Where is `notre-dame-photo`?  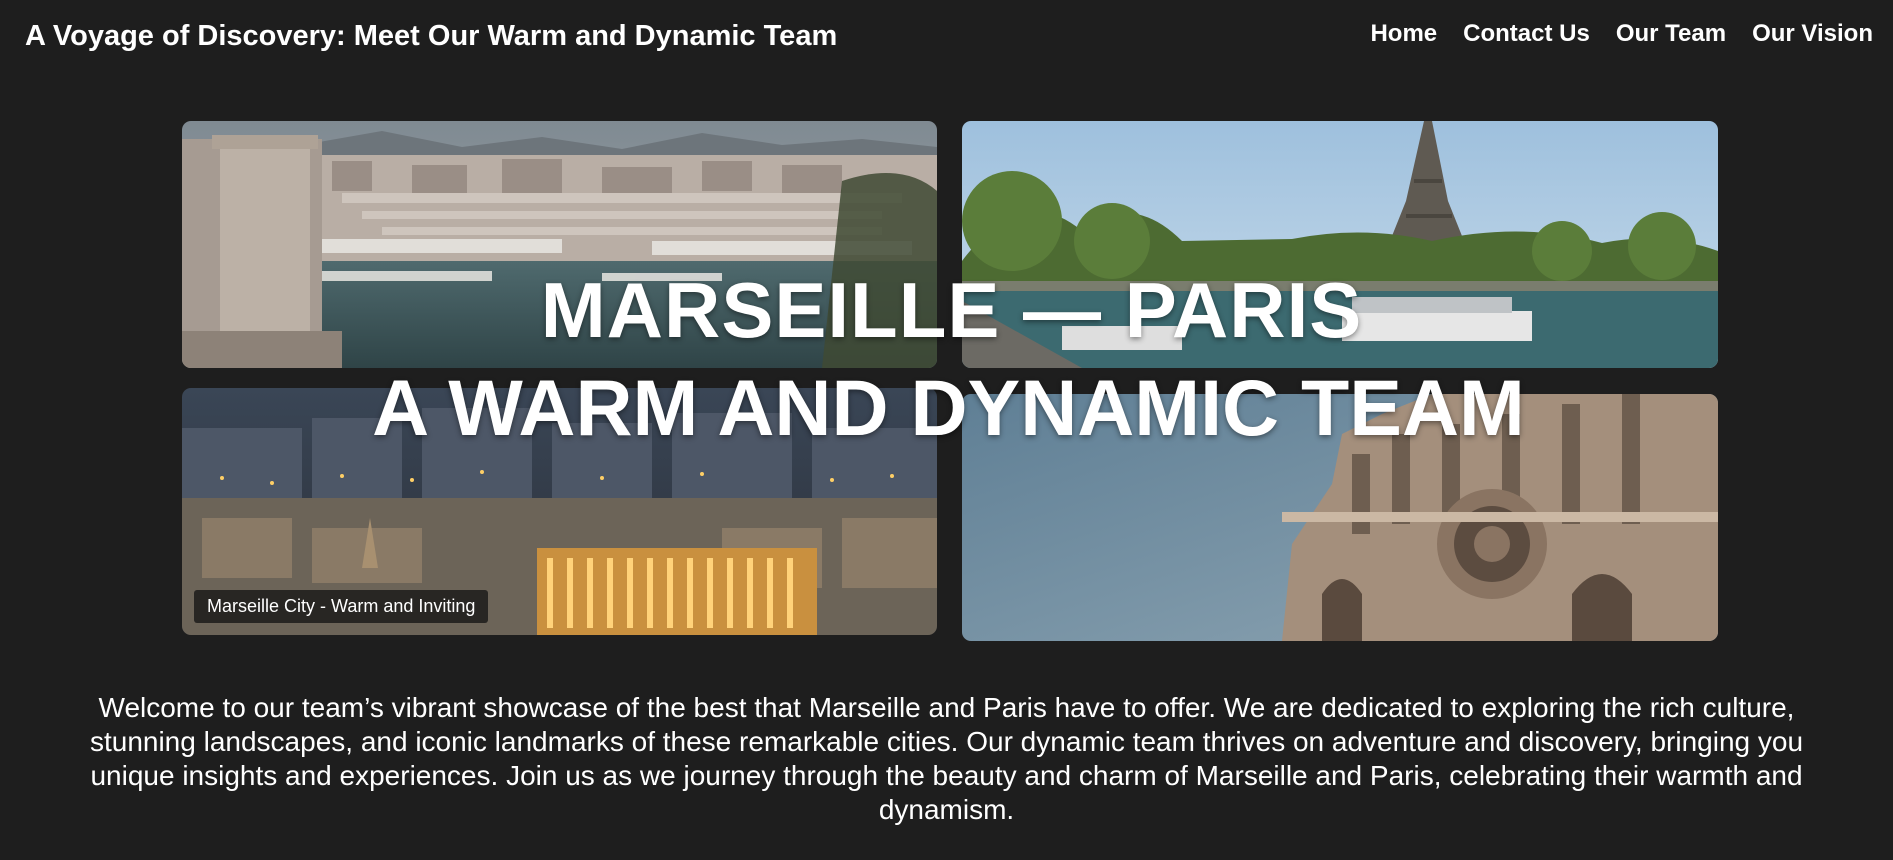
notre-dame-photo is located at coordinates (1340, 517).